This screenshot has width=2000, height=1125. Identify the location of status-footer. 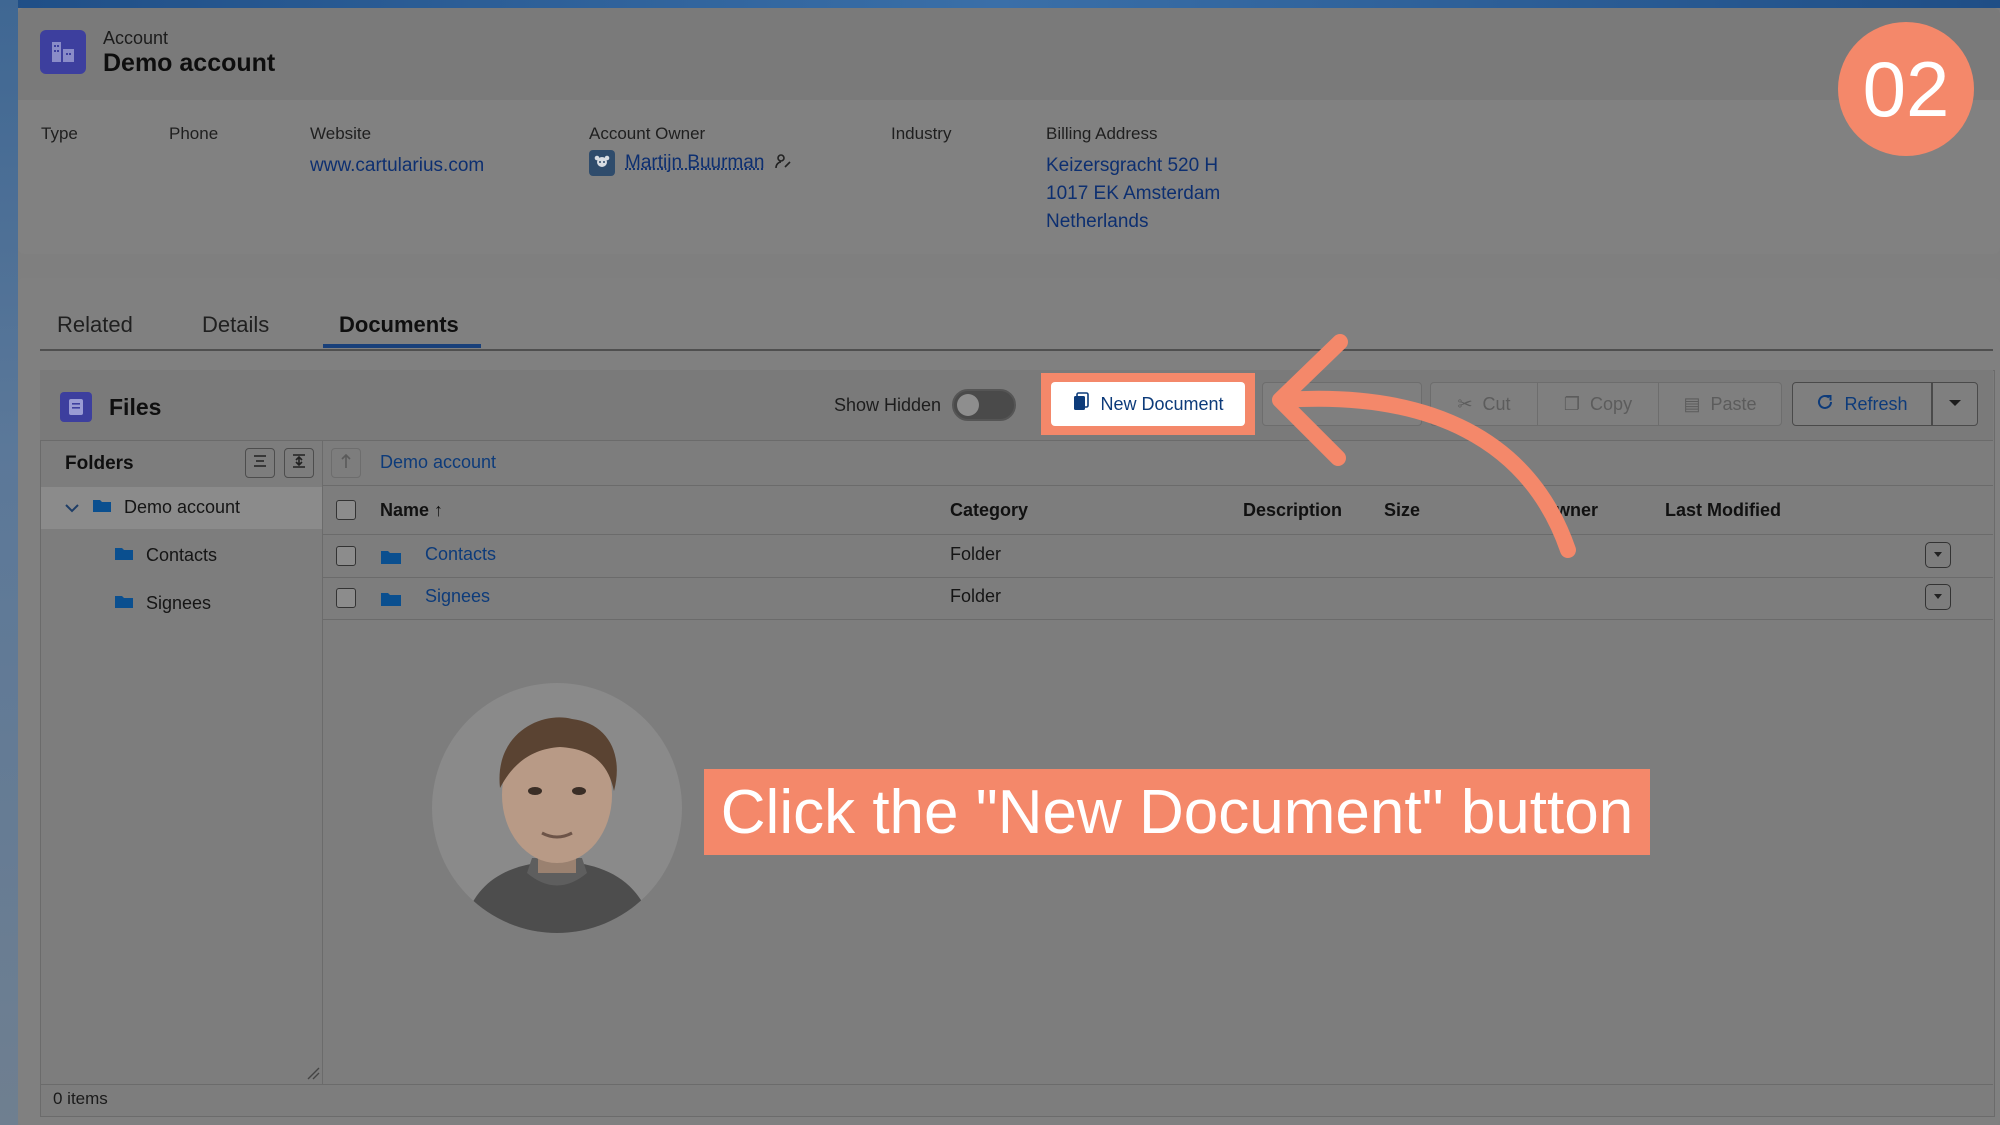
(1017, 1099).